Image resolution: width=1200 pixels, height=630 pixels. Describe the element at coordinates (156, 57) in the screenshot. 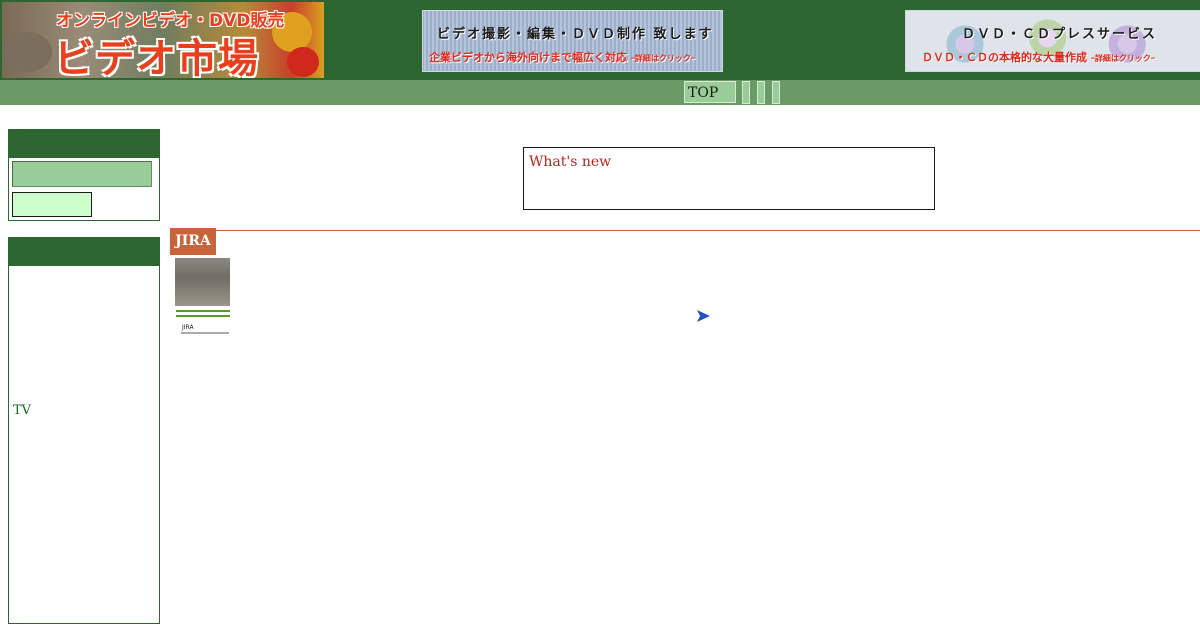

I see `logo-title: ビデオ市場` at that location.